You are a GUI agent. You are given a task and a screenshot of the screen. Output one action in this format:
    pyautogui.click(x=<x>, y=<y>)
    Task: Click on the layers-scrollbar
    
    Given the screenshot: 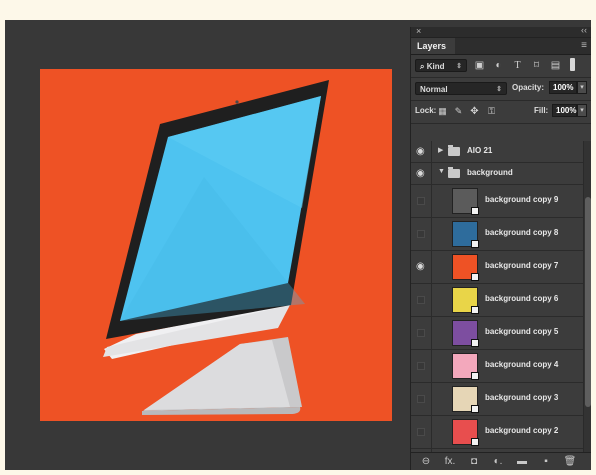 What is the action you would take?
    pyautogui.click(x=587, y=297)
    